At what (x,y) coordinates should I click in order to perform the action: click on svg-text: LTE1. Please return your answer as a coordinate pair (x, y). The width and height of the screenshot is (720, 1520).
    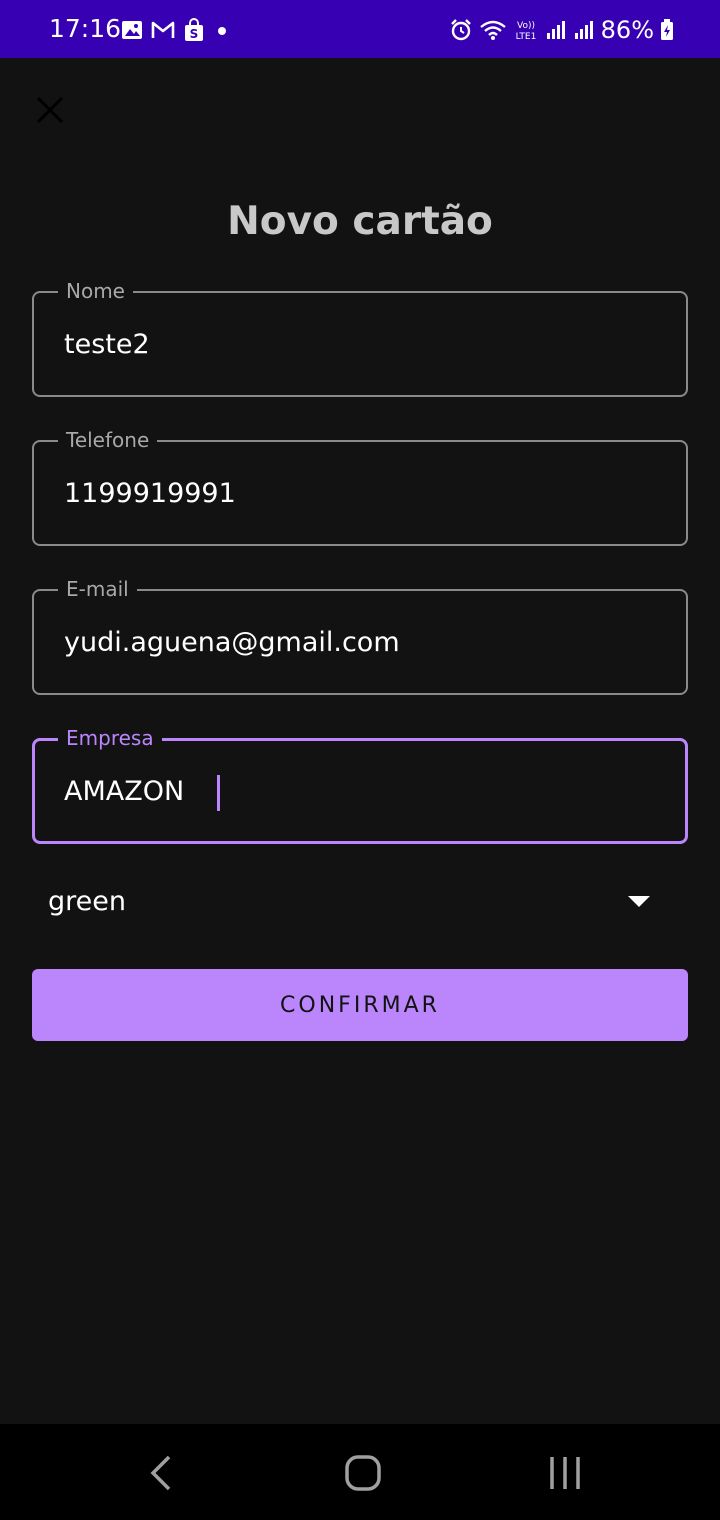
    Looking at the image, I should click on (525, 37).